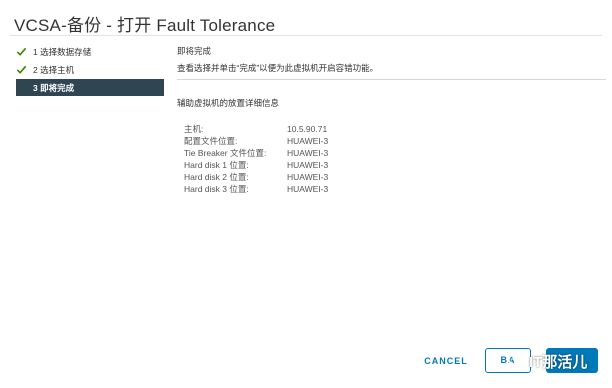 The height and width of the screenshot is (388, 612). I want to click on step-label: 1 选择数据存储, so click(62, 51).